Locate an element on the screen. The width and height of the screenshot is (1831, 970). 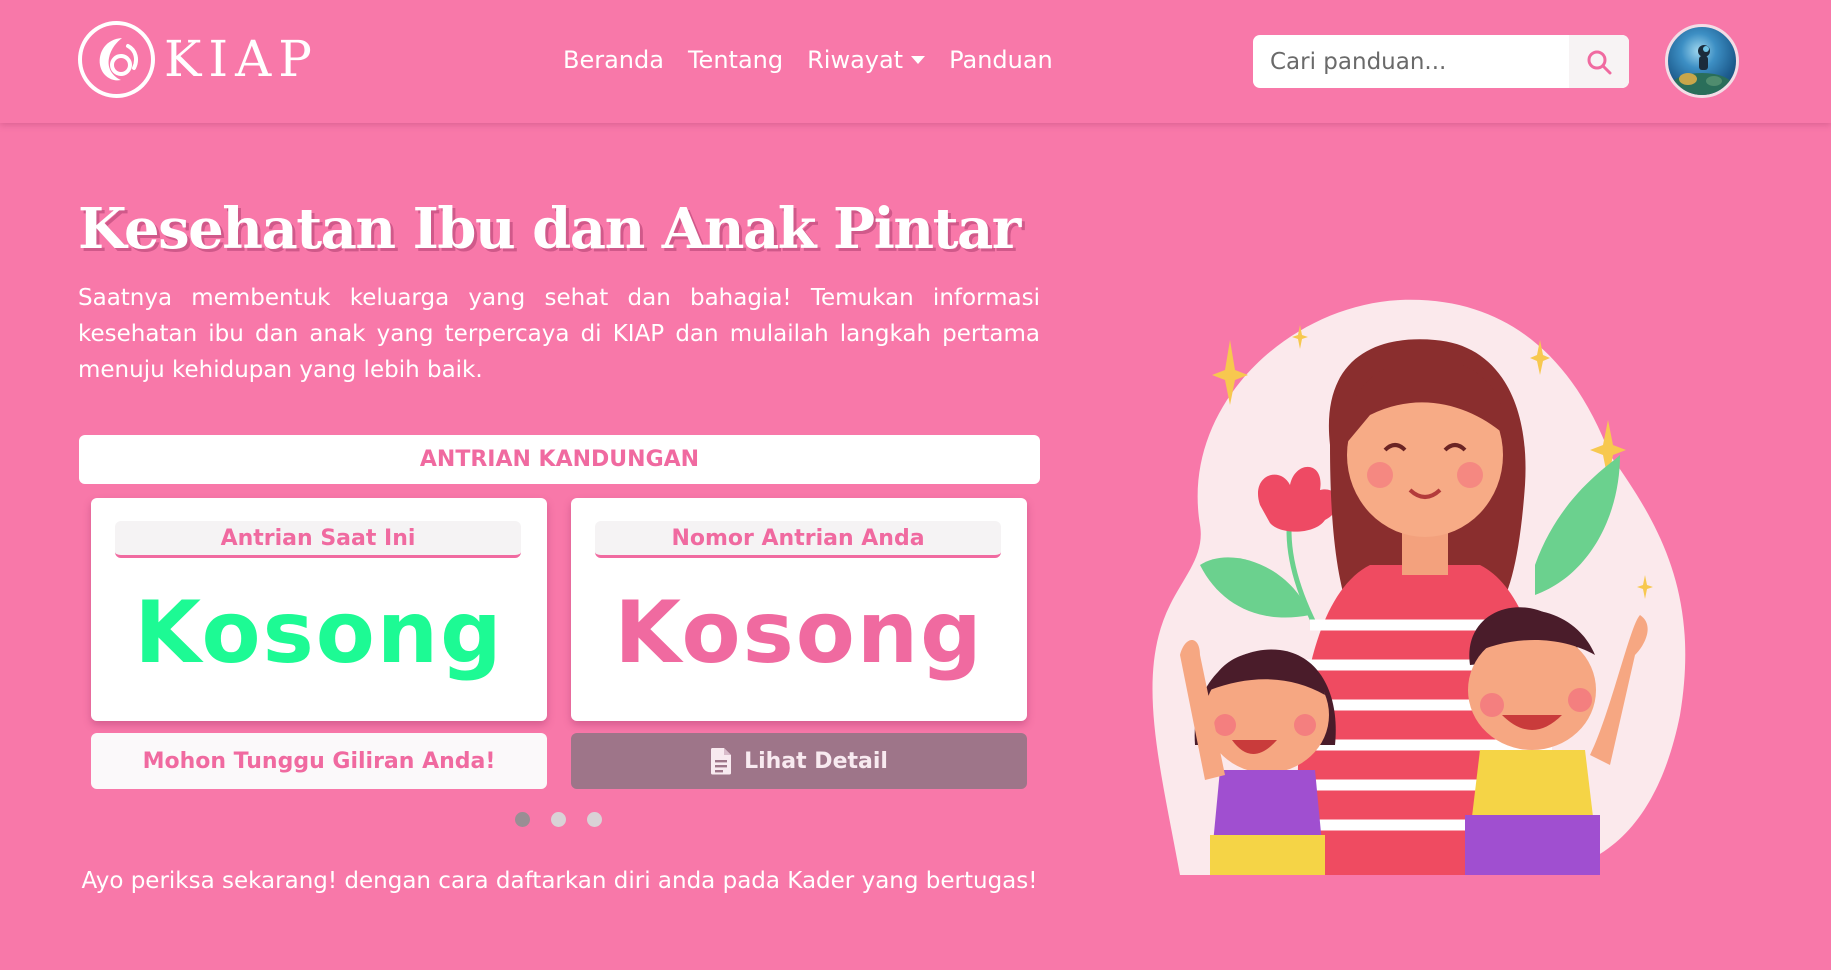
brand: KIAP is located at coordinates (198, 59).